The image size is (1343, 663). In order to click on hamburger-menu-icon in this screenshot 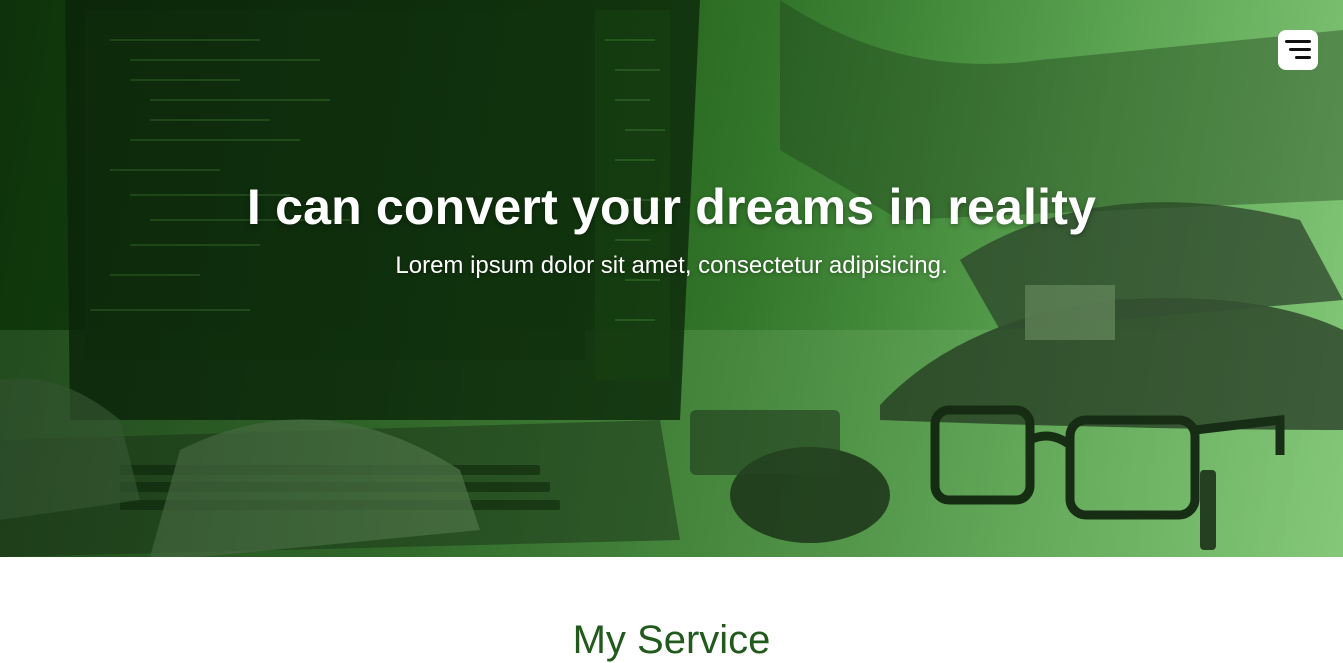, I will do `click(1298, 41)`.